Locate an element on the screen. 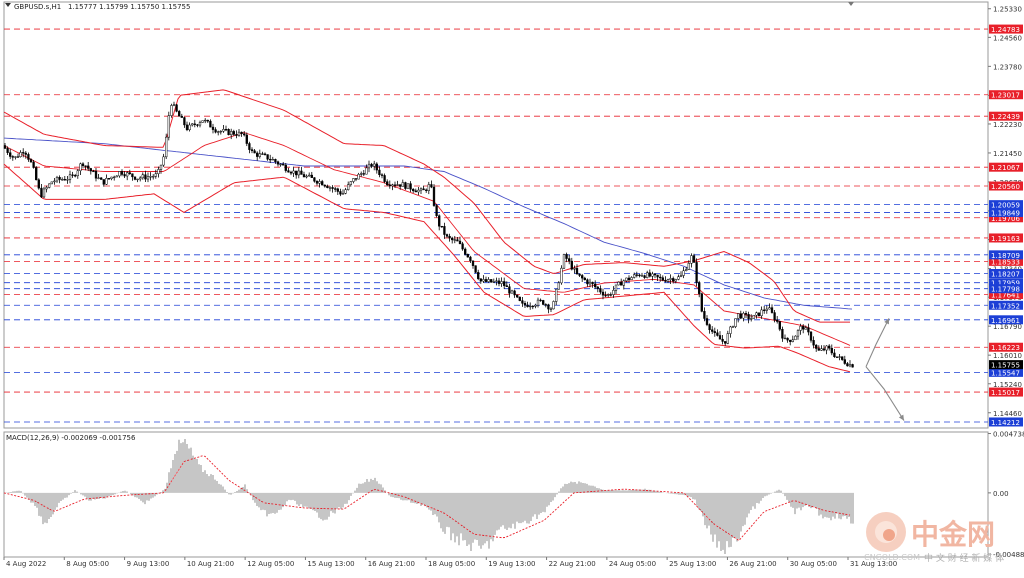 This screenshot has height=578, width=1024. scroll-marker-icon is located at coordinates (851, 4).